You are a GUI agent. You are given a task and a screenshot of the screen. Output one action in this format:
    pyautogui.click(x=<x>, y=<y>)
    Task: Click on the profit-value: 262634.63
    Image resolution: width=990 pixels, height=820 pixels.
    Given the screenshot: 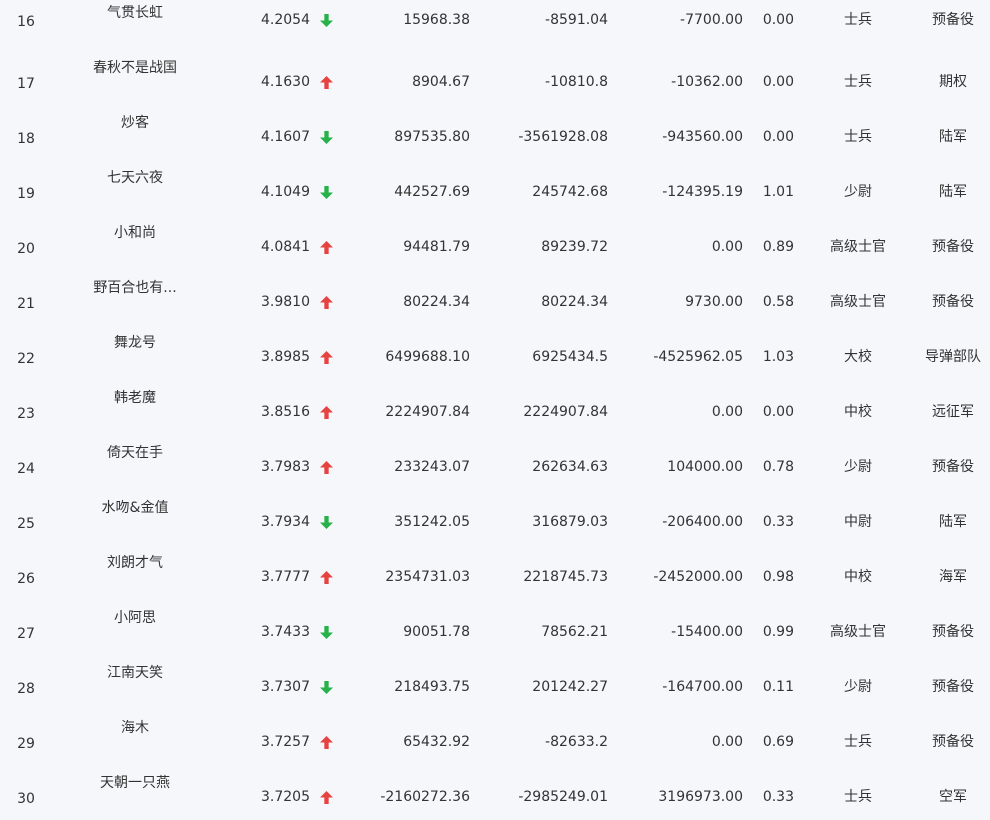 What is the action you would take?
    pyautogui.click(x=570, y=467)
    